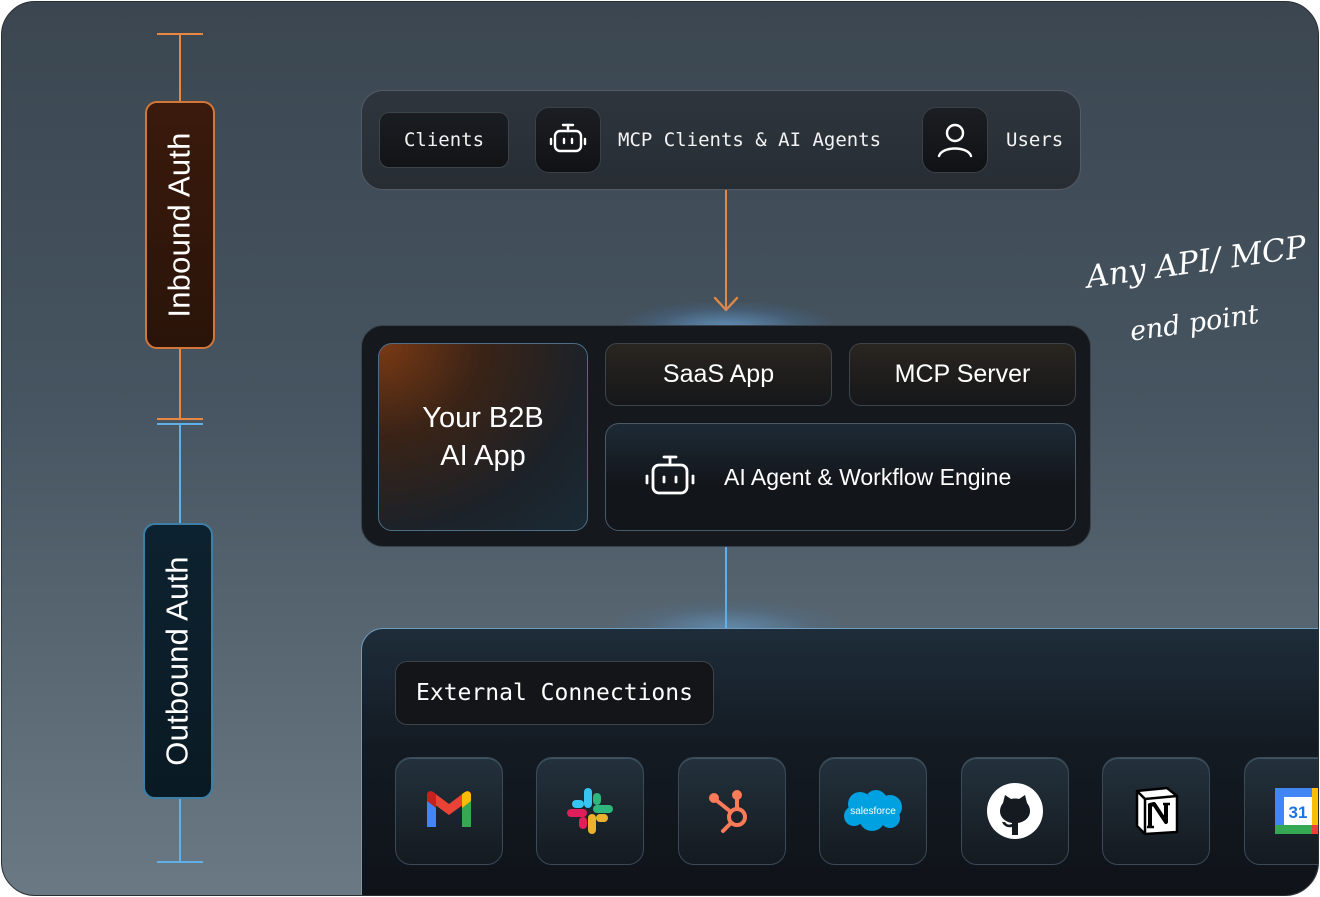 This screenshot has width=1320, height=897. I want to click on google-calendar-icon: 31, so click(1296, 811).